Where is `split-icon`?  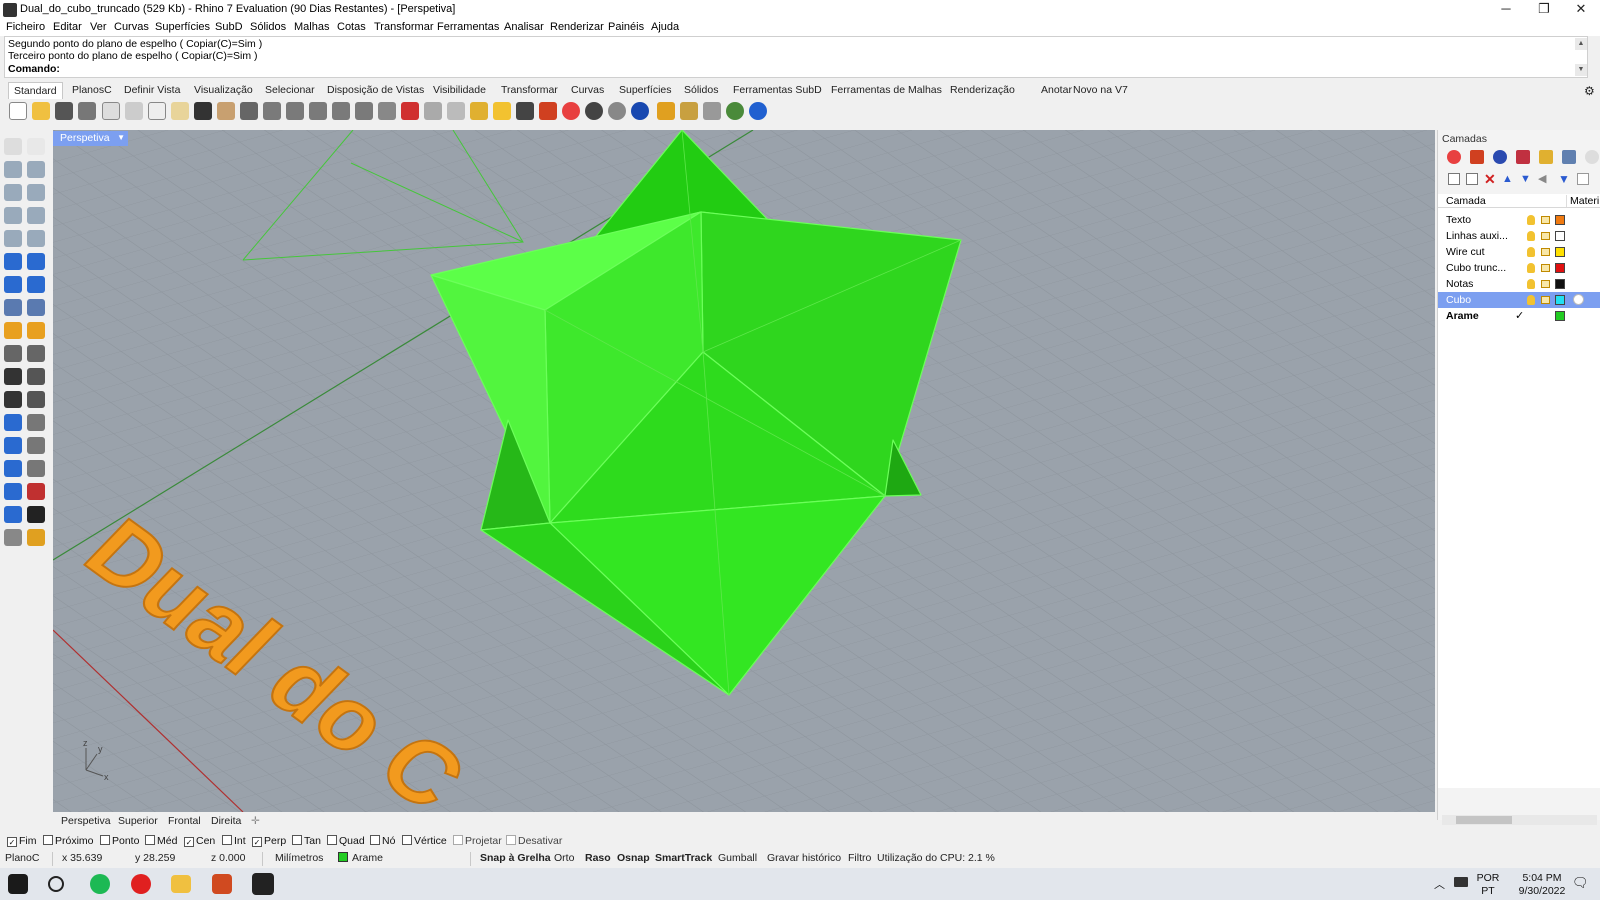 split-icon is located at coordinates (36, 399).